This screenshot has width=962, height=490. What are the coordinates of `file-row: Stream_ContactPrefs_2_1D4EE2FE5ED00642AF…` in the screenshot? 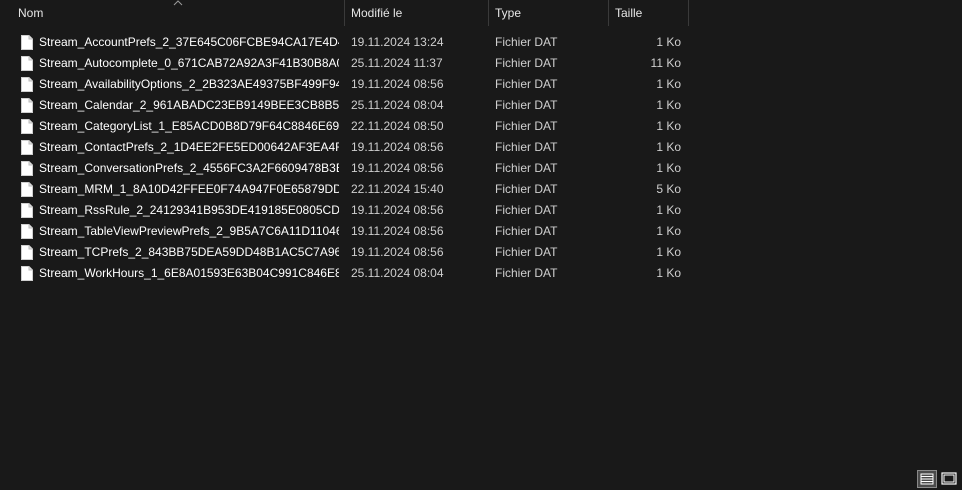 It's located at (344, 147).